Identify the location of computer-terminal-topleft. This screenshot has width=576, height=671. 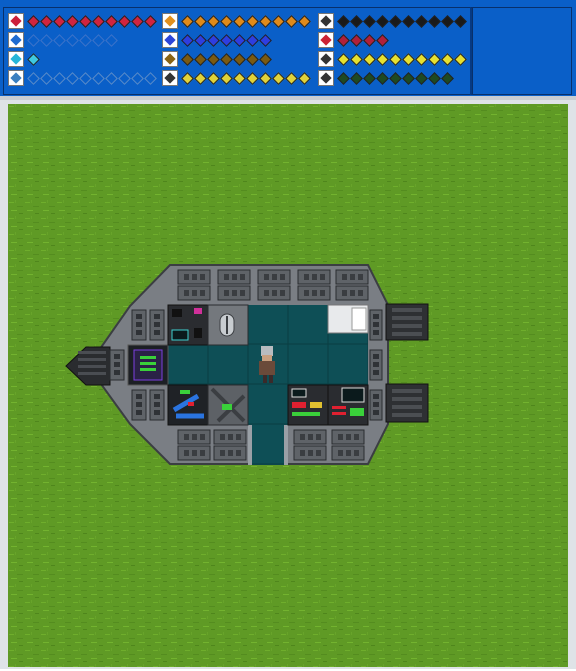
(188, 325).